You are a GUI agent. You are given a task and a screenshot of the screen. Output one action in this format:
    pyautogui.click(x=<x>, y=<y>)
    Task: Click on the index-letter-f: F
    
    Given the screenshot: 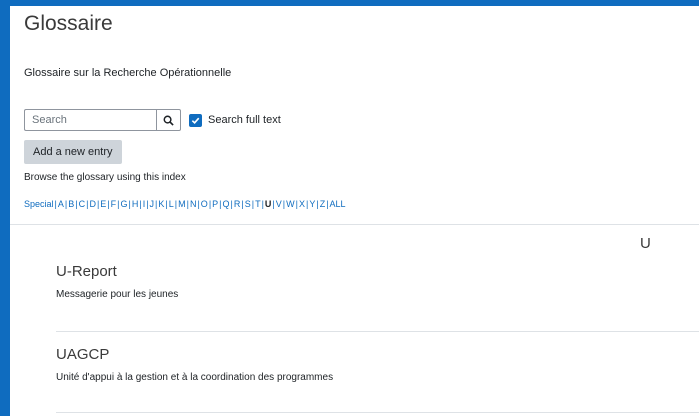 What is the action you would take?
    pyautogui.click(x=114, y=204)
    